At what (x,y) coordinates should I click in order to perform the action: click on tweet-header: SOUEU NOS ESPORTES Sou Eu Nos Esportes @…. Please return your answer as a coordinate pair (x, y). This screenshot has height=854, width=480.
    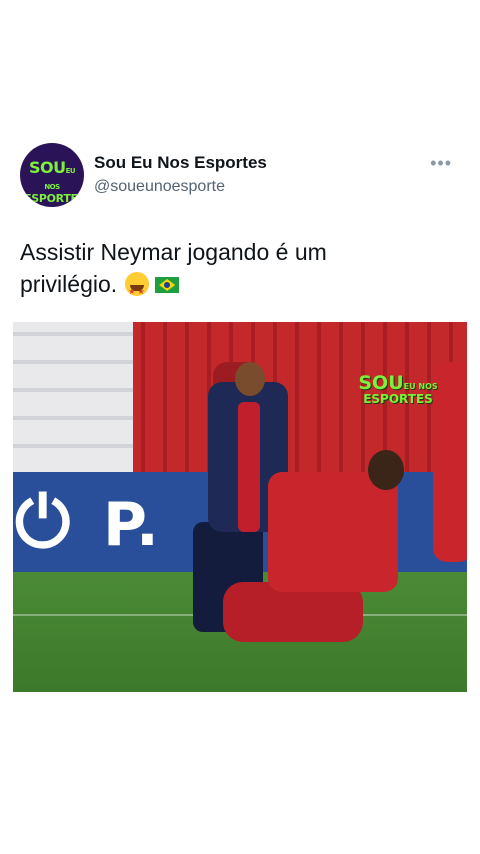
    Looking at the image, I should click on (240, 175).